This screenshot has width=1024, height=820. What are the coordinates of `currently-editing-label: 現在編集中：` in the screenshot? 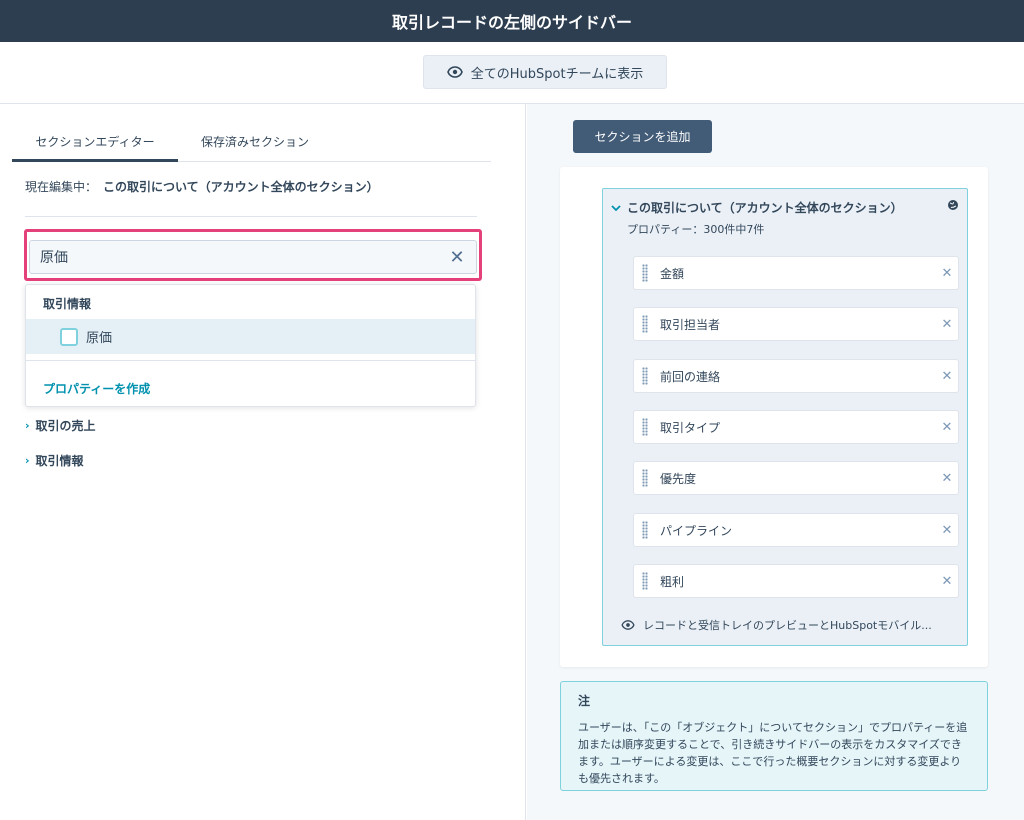 It's located at (61, 187).